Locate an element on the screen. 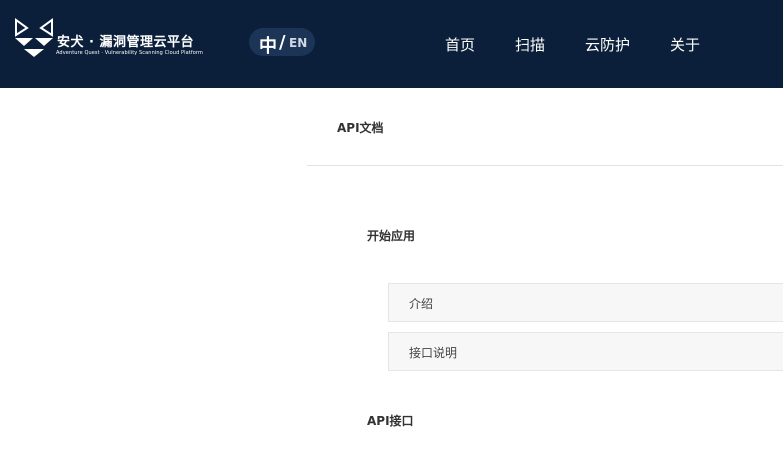  lang-zh-option: 中 is located at coordinates (268, 45).